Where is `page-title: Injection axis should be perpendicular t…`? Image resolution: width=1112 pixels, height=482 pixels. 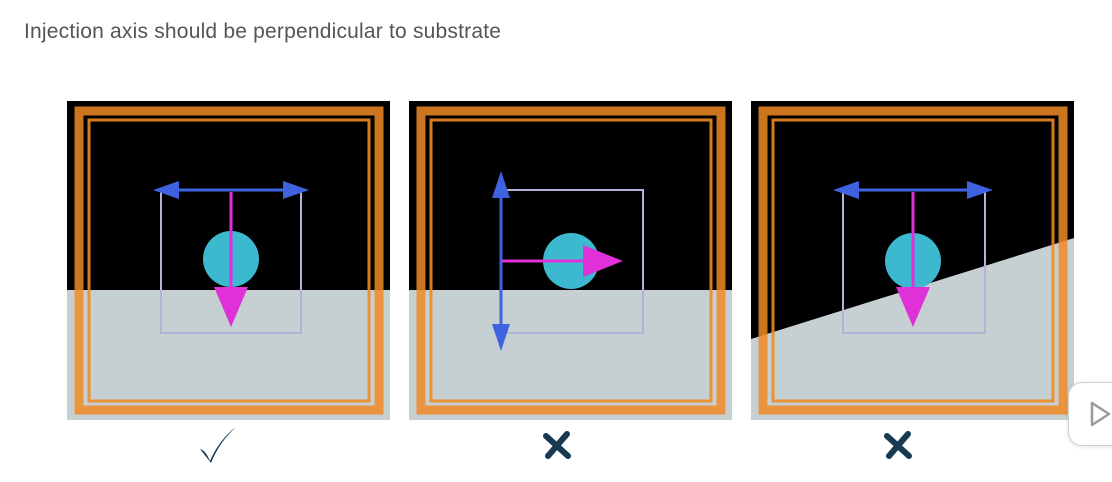 page-title: Injection axis should be perpendicular t… is located at coordinates (263, 31).